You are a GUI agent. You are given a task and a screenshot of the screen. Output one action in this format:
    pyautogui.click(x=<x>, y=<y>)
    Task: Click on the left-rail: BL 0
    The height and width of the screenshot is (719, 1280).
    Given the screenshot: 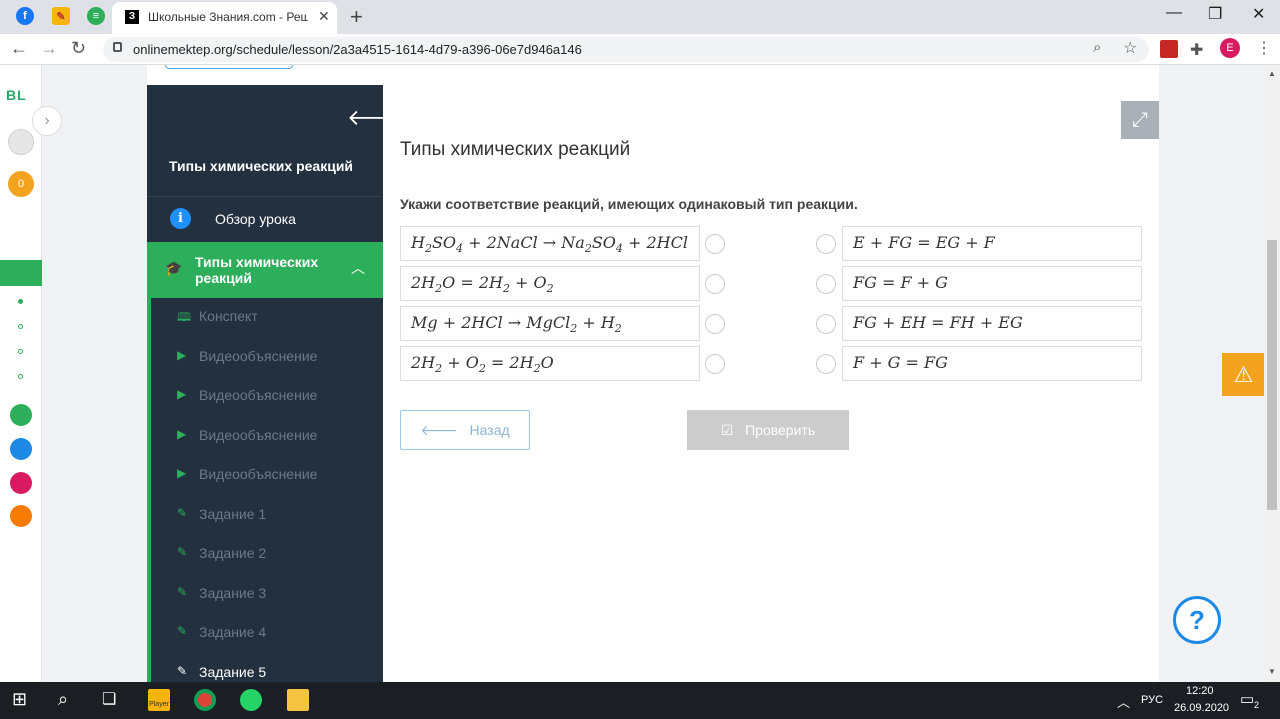 What is the action you would take?
    pyautogui.click(x=21, y=373)
    